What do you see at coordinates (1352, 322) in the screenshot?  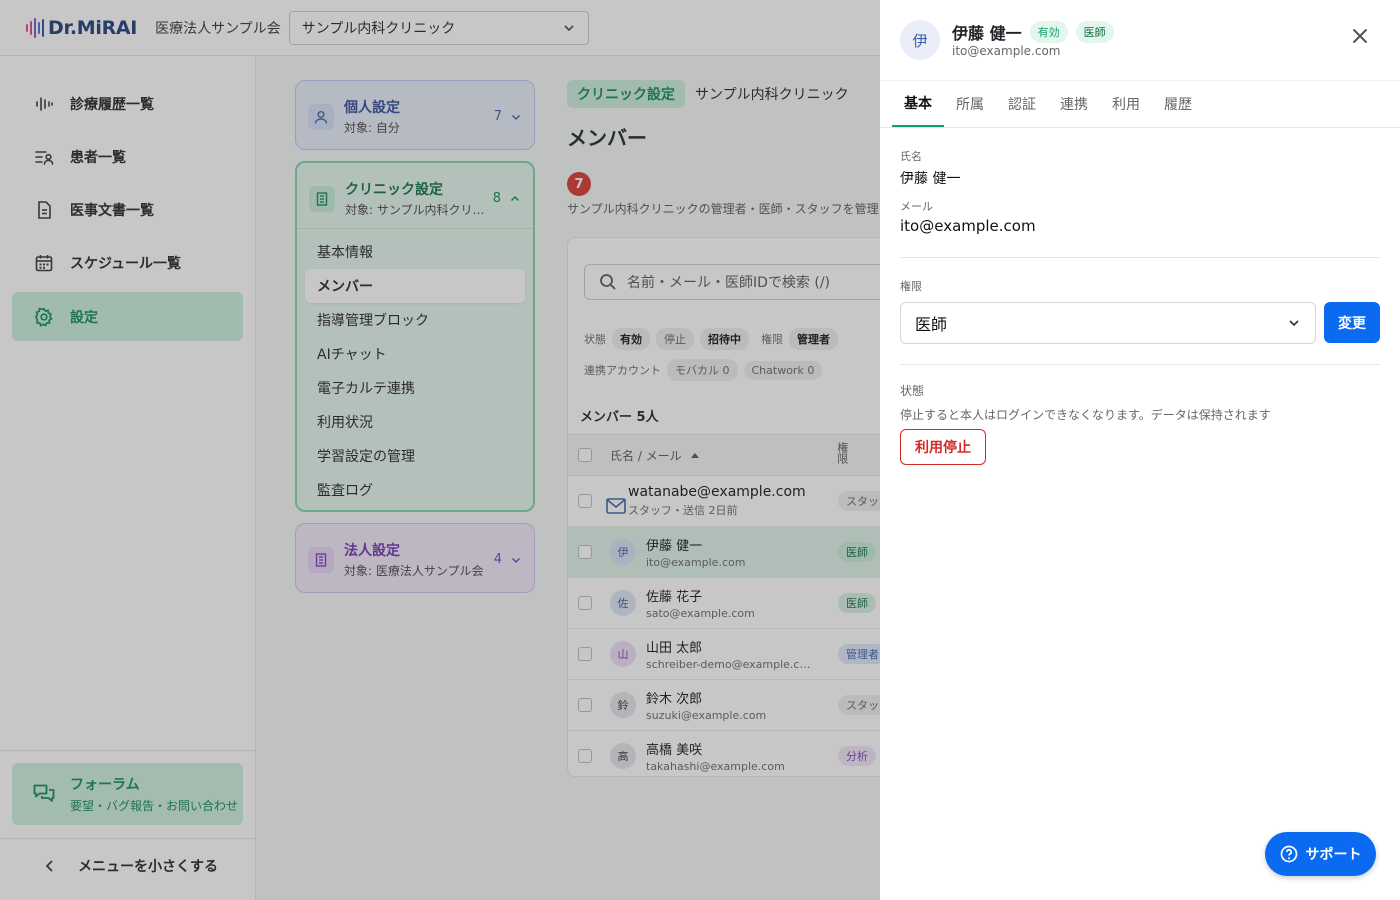 I see `change-role-button: 変更` at bounding box center [1352, 322].